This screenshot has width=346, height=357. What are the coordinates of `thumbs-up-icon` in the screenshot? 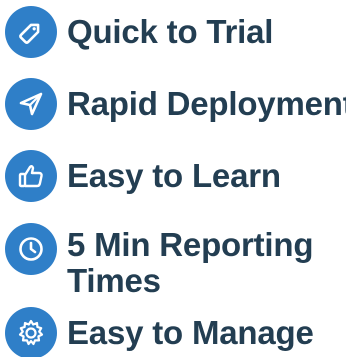 It's located at (31, 176).